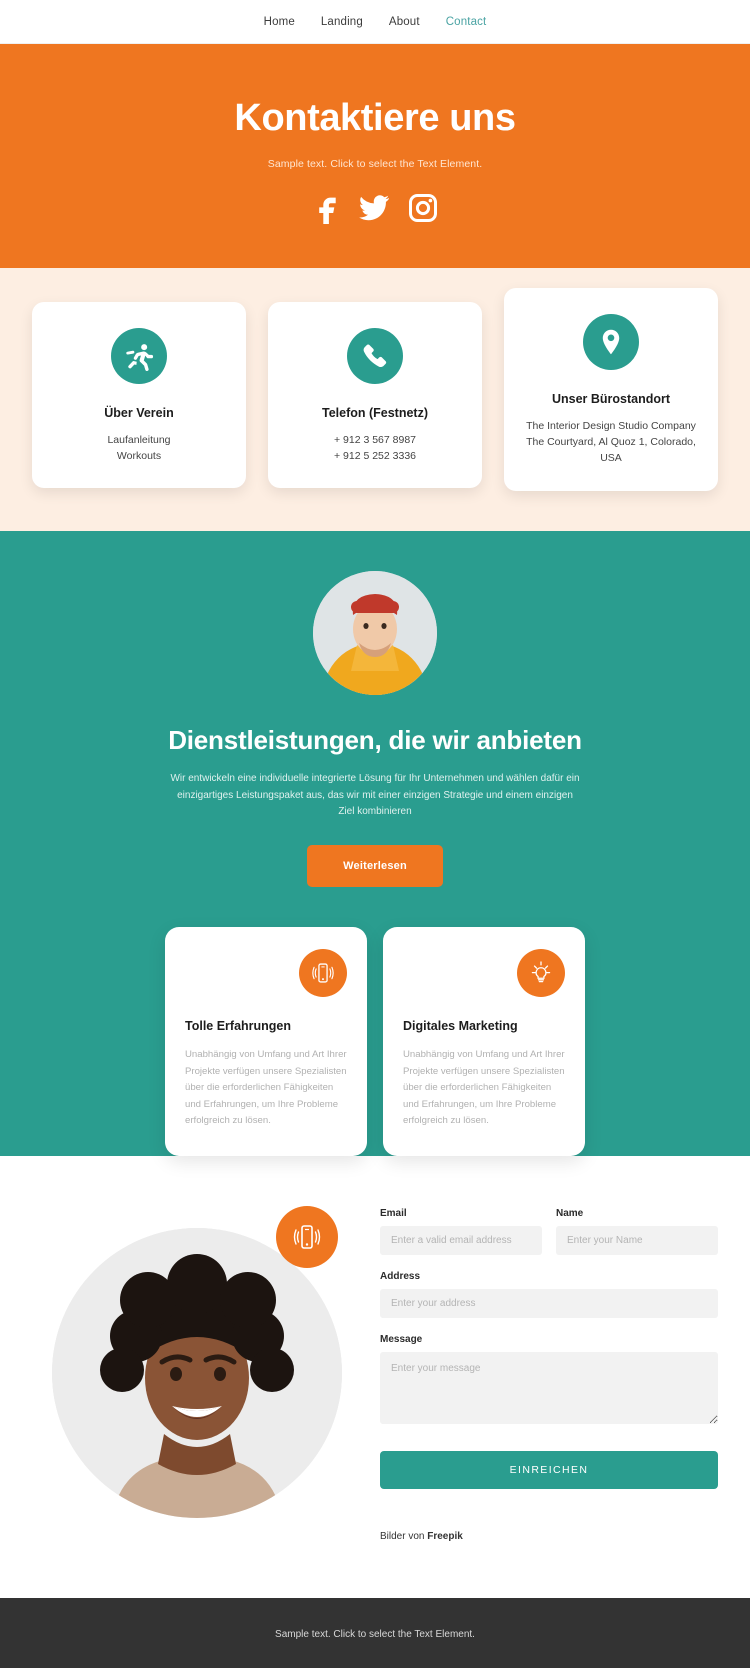 The height and width of the screenshot is (1668, 750). Describe the element at coordinates (139, 395) in the screenshot. I see `contact-card-about: Über Verein Laufanleitung Workouts` at that location.